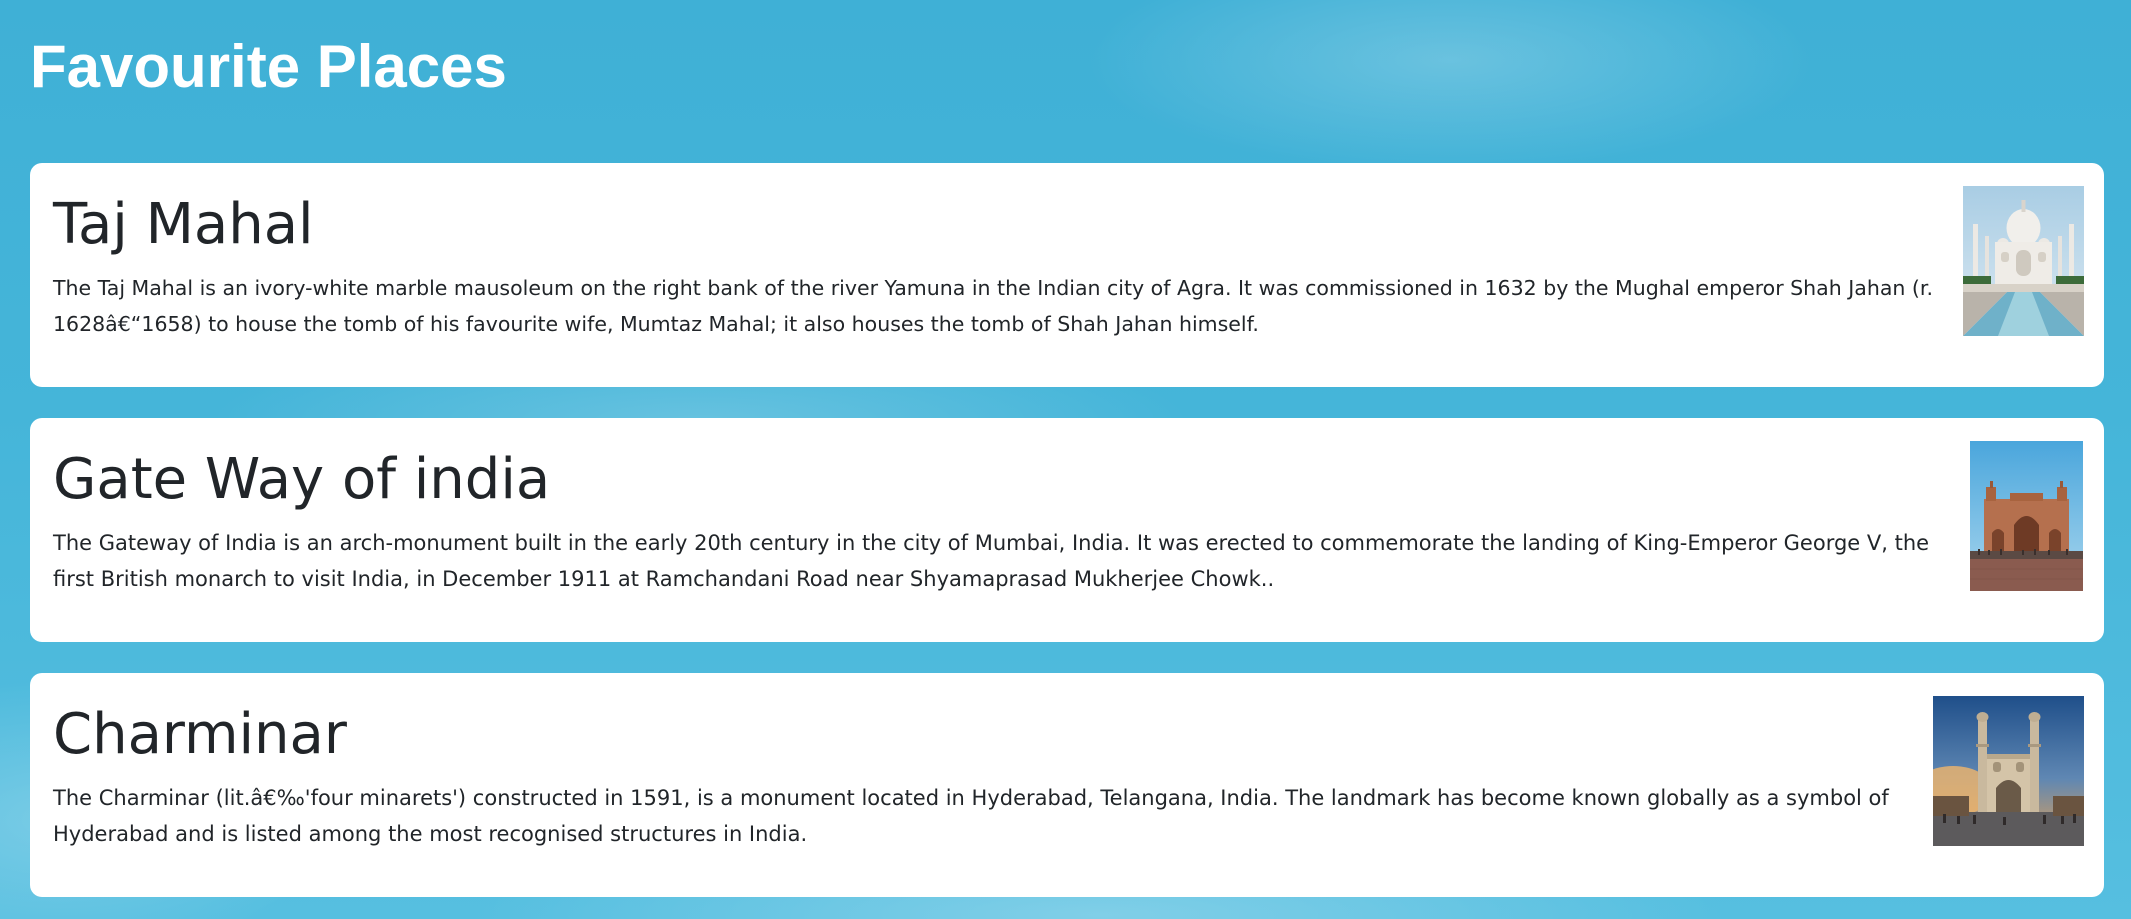 The width and height of the screenshot is (2131, 919). Describe the element at coordinates (183, 224) in the screenshot. I see `place-title: Taj Mahal` at that location.